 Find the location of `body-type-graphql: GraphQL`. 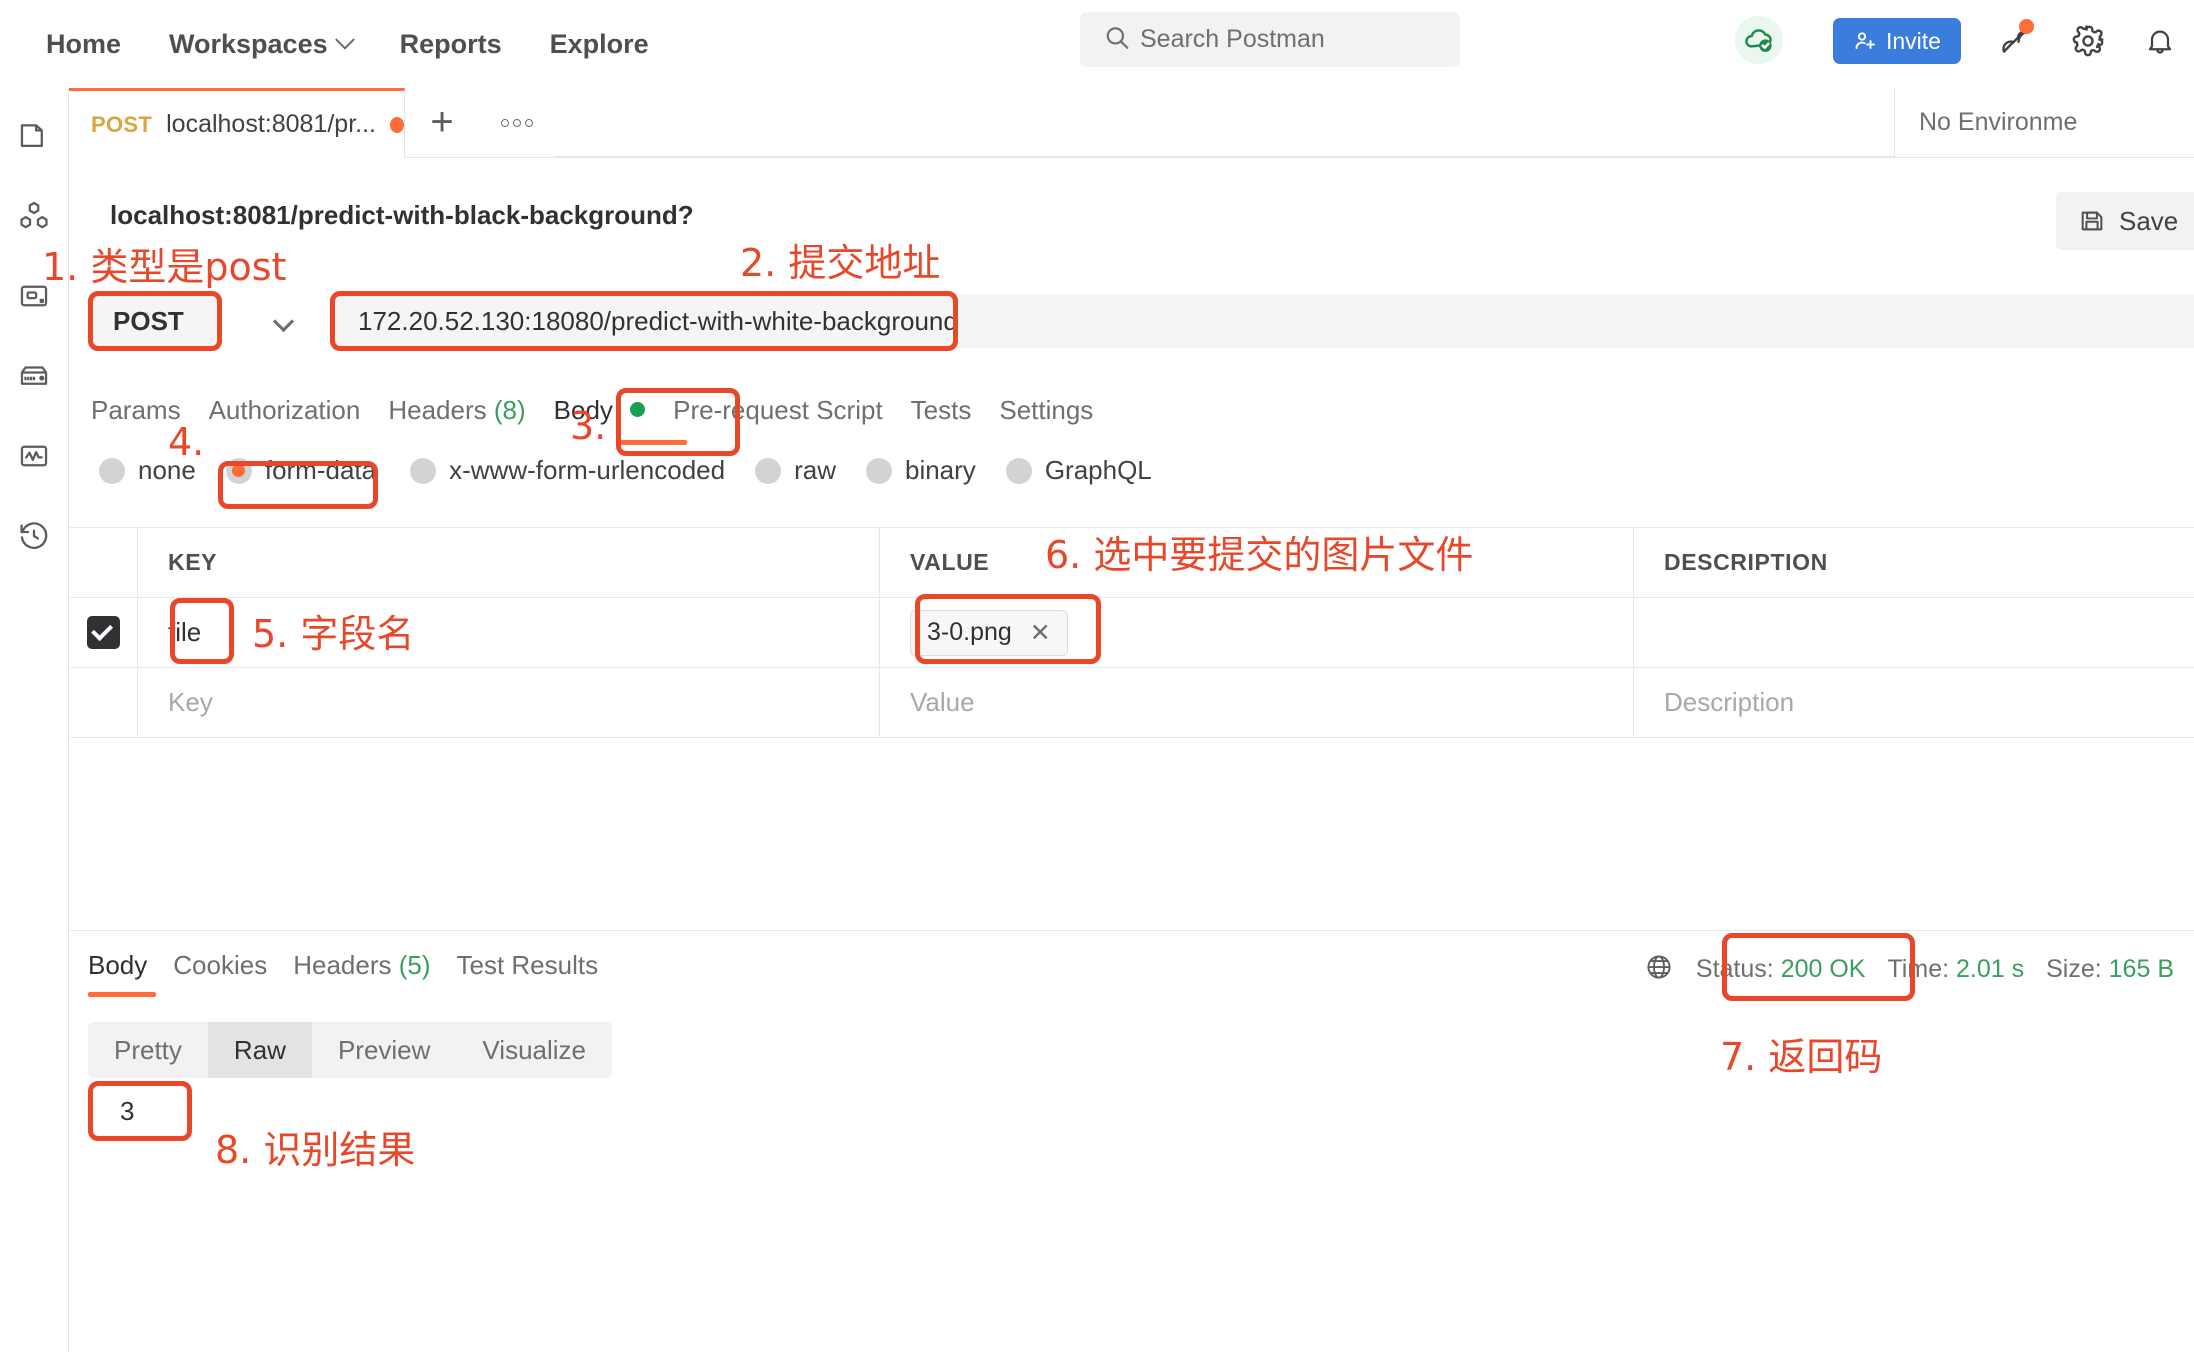

body-type-graphql: GraphQL is located at coordinates (1078, 470).